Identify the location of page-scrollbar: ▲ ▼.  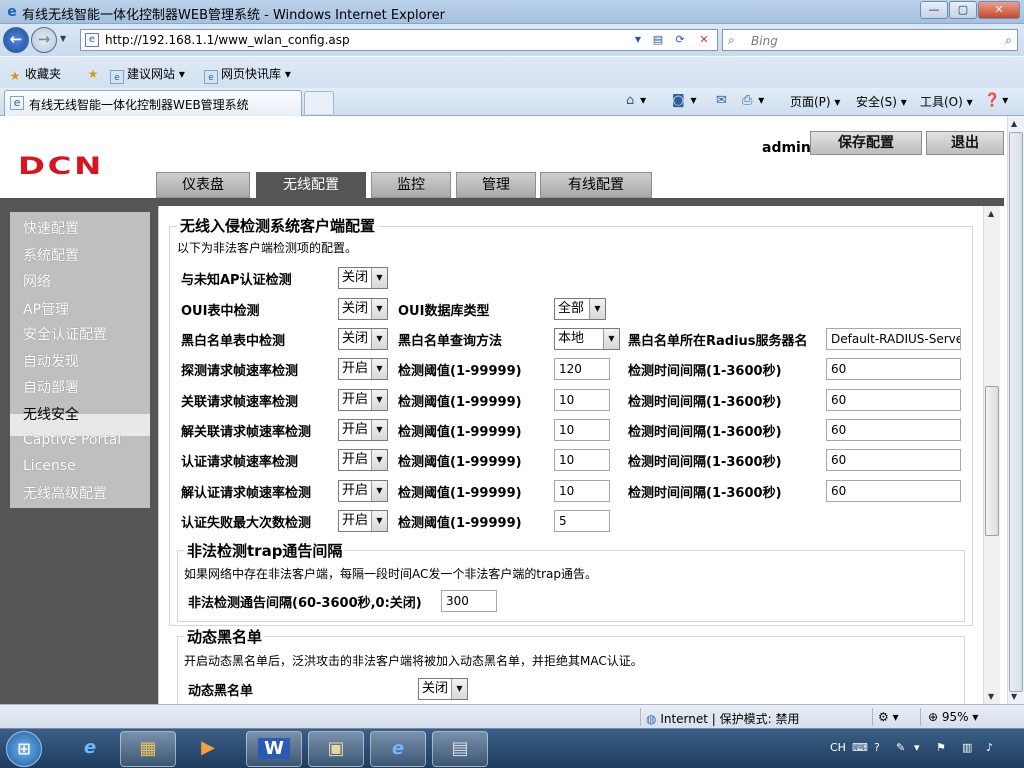
(1015, 410).